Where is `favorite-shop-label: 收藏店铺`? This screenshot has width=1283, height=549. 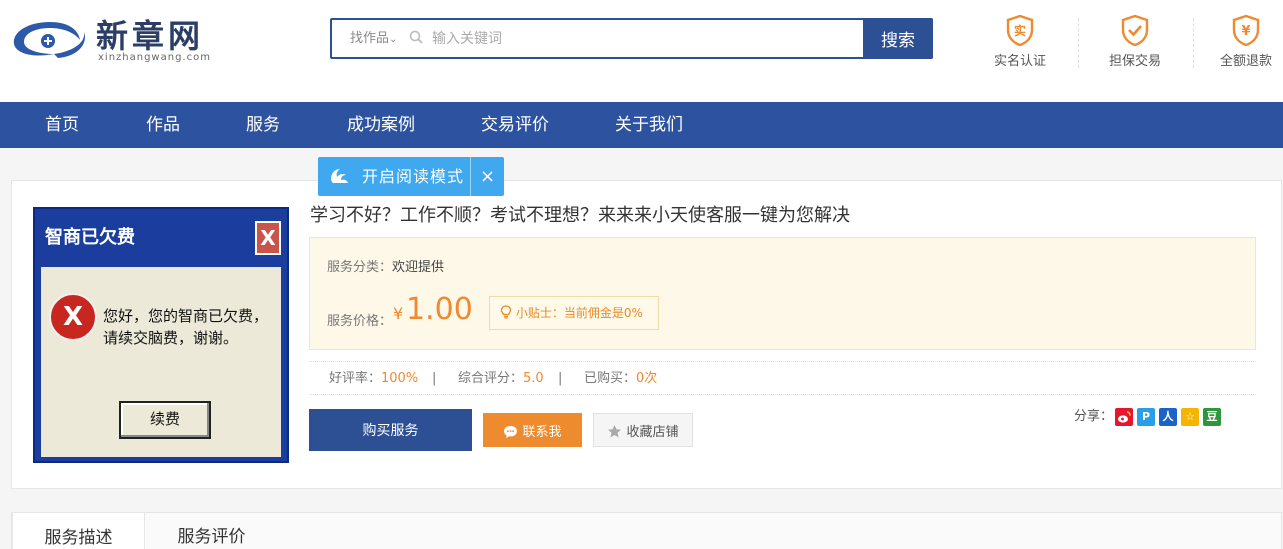 favorite-shop-label: 收藏店铺 is located at coordinates (652, 432).